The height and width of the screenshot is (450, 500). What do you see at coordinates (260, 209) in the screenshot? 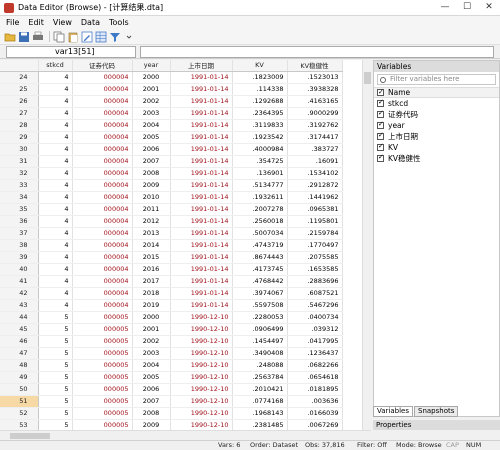
I see `cell-kv: .2007278` at bounding box center [260, 209].